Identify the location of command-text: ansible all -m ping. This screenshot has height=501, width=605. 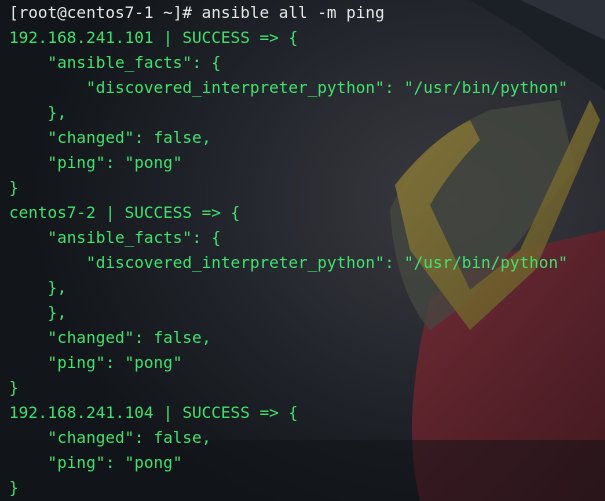
(293, 12).